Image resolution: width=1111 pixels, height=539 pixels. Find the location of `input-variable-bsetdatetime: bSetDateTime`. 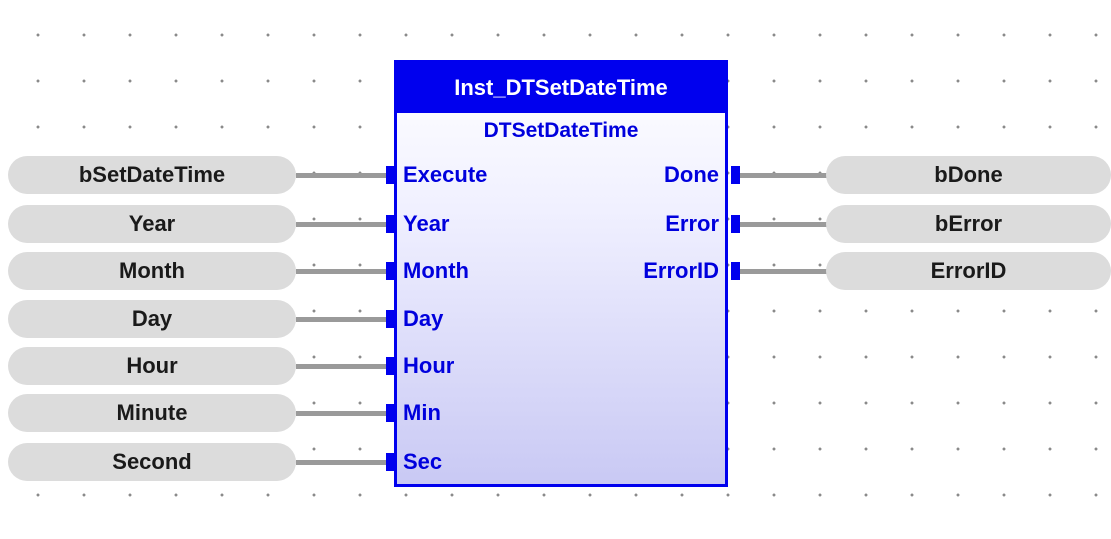

input-variable-bsetdatetime: bSetDateTime is located at coordinates (152, 175).